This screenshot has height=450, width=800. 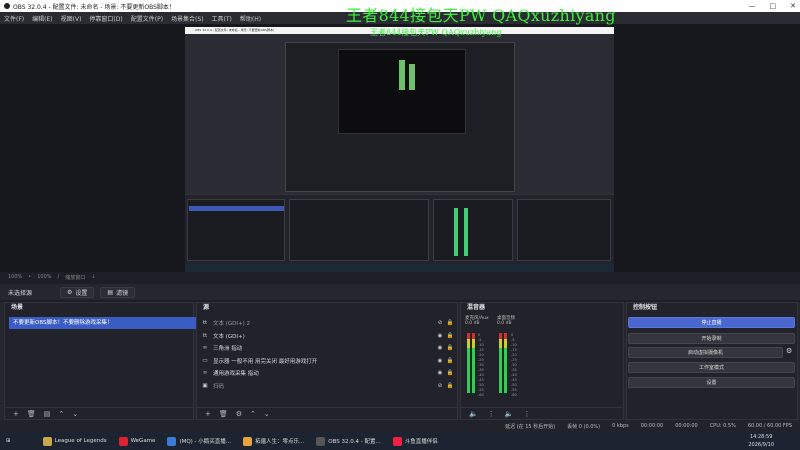 What do you see at coordinates (147, 18) in the screenshot?
I see `menu-profile: 配置文件(P)` at bounding box center [147, 18].